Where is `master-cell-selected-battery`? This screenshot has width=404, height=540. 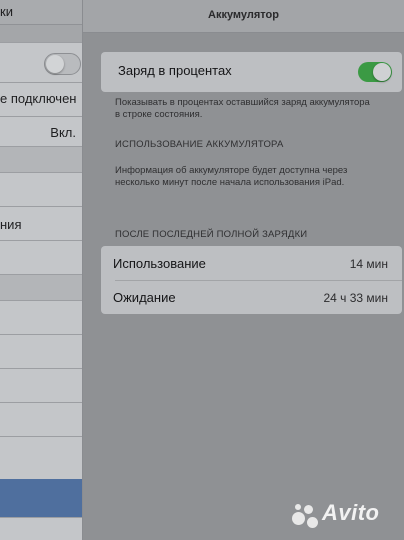 master-cell-selected-battery is located at coordinates (41, 498).